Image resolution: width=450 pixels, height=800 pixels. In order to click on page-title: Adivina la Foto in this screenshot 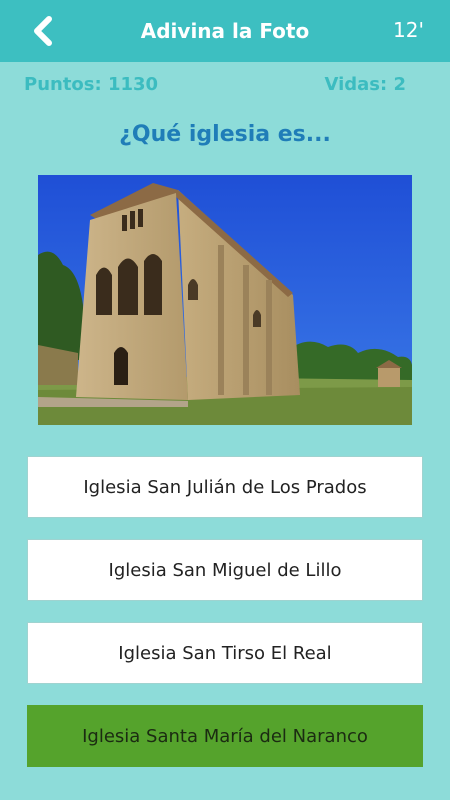, I will do `click(225, 31)`.